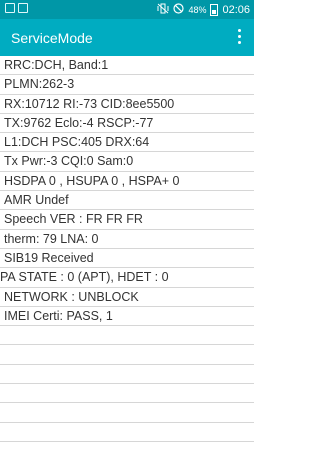  What do you see at coordinates (163, 10) in the screenshot?
I see `vibrate-mute-icon` at bounding box center [163, 10].